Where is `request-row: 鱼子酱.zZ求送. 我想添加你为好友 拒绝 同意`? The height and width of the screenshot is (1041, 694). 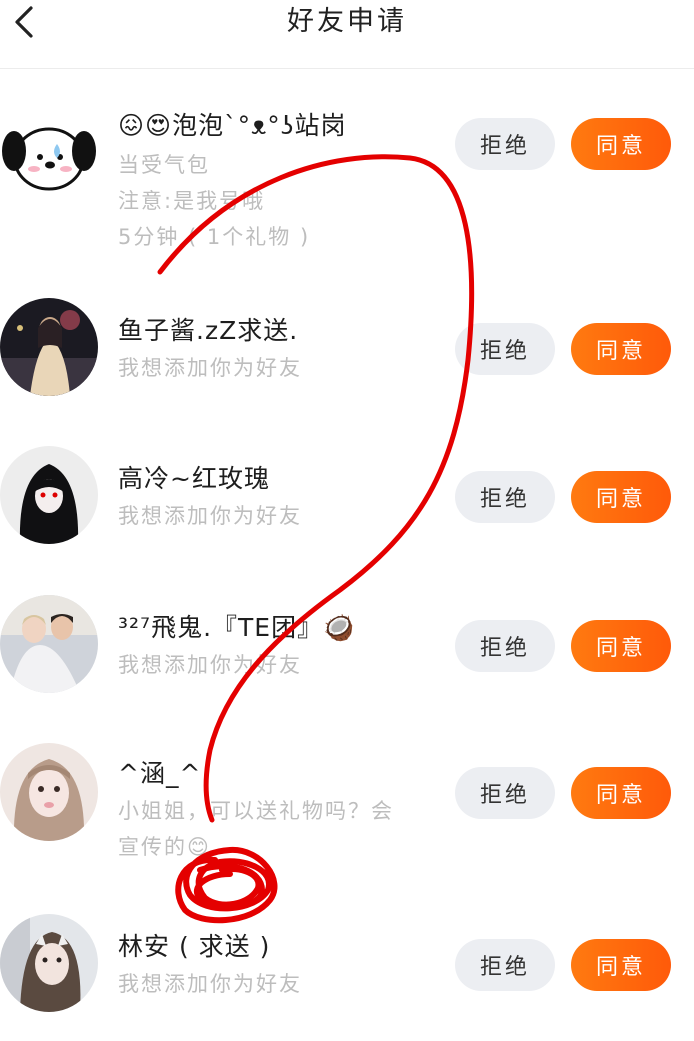
request-row: 鱼子酱.zZ求送. 我想添加你为好友 拒绝 同意 is located at coordinates (347, 353).